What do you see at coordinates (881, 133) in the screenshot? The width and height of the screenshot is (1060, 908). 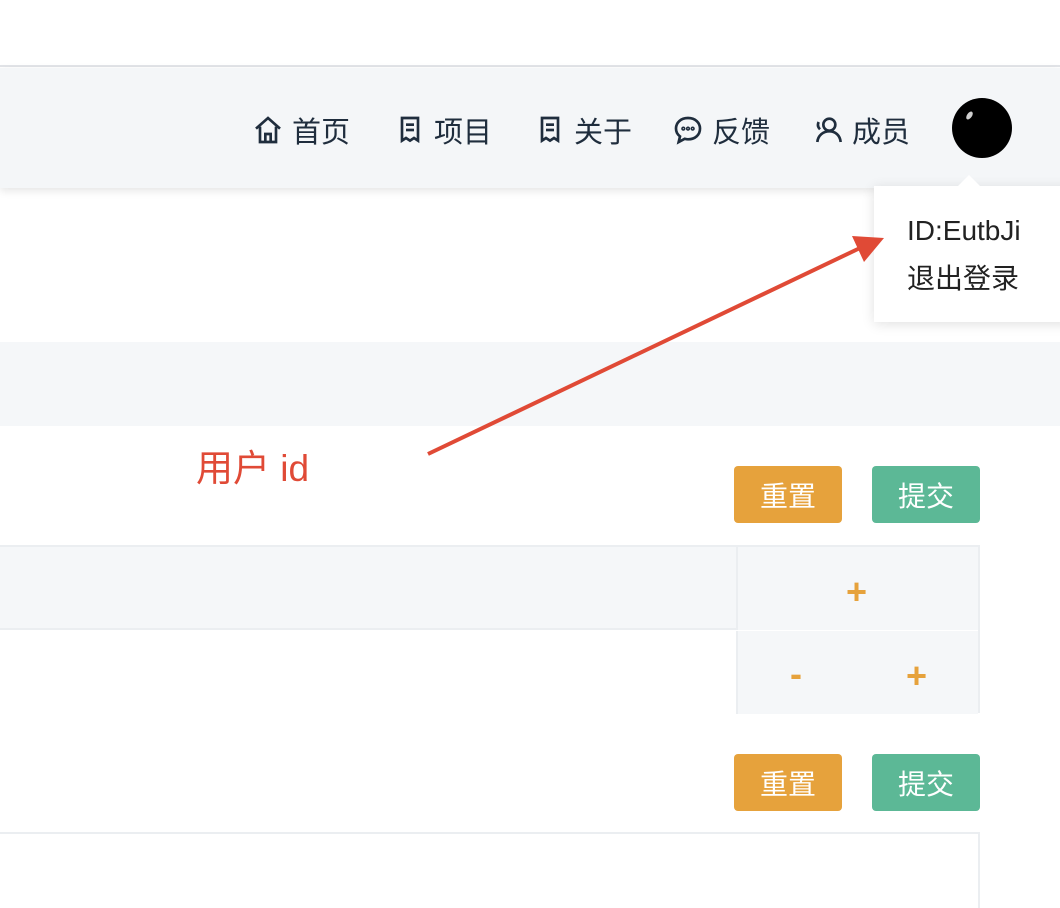 I see `nav-item-label: 成员` at bounding box center [881, 133].